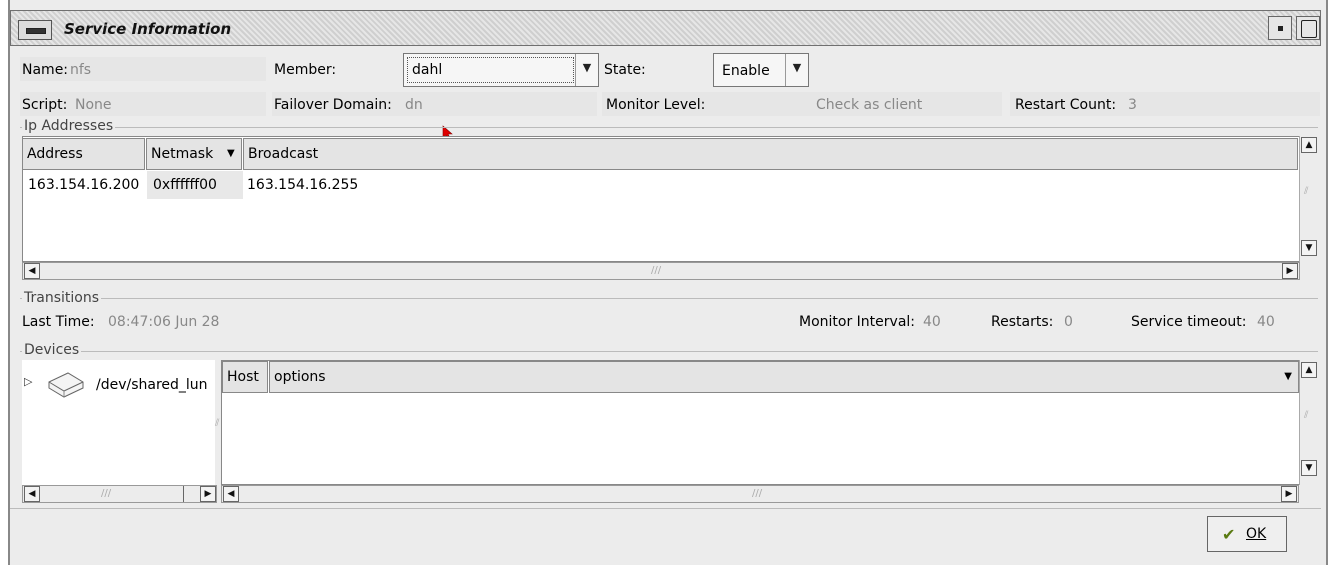 This screenshot has height=565, width=1333. I want to click on maximize-button, so click(1308, 28).